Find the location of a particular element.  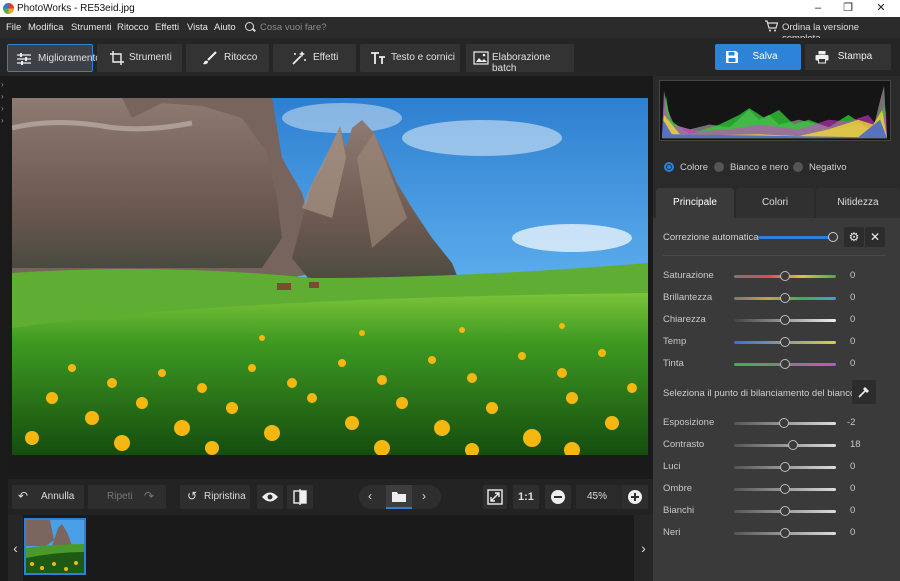

whites-track is located at coordinates (785, 511).